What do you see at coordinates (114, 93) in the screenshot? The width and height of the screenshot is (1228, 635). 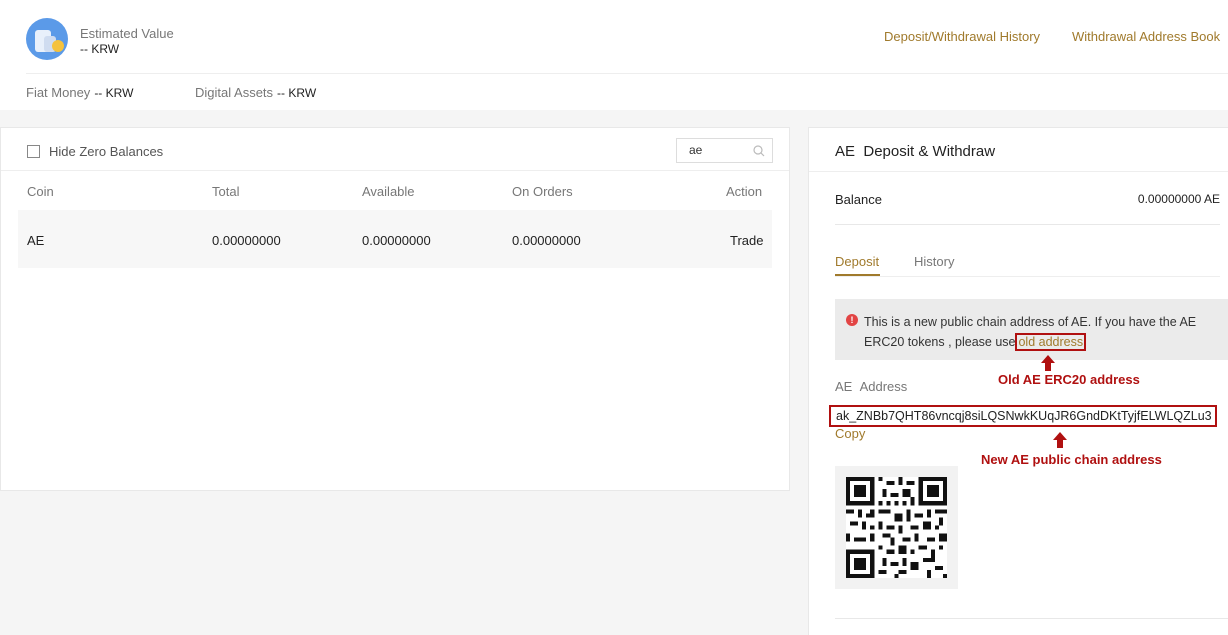 I see `fiat-money-value: -- KRW` at bounding box center [114, 93].